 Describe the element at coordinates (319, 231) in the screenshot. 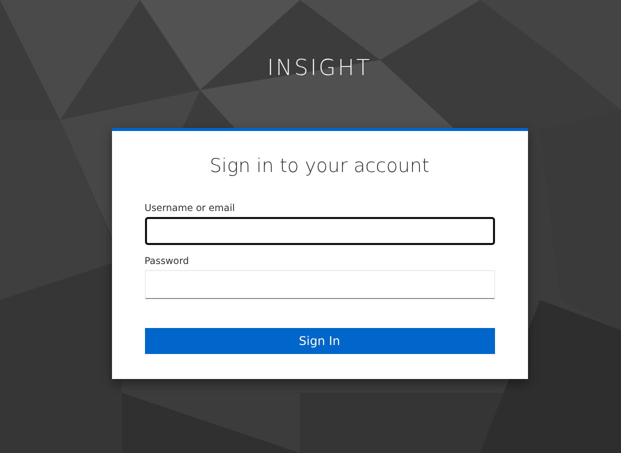

I see `input-field` at that location.